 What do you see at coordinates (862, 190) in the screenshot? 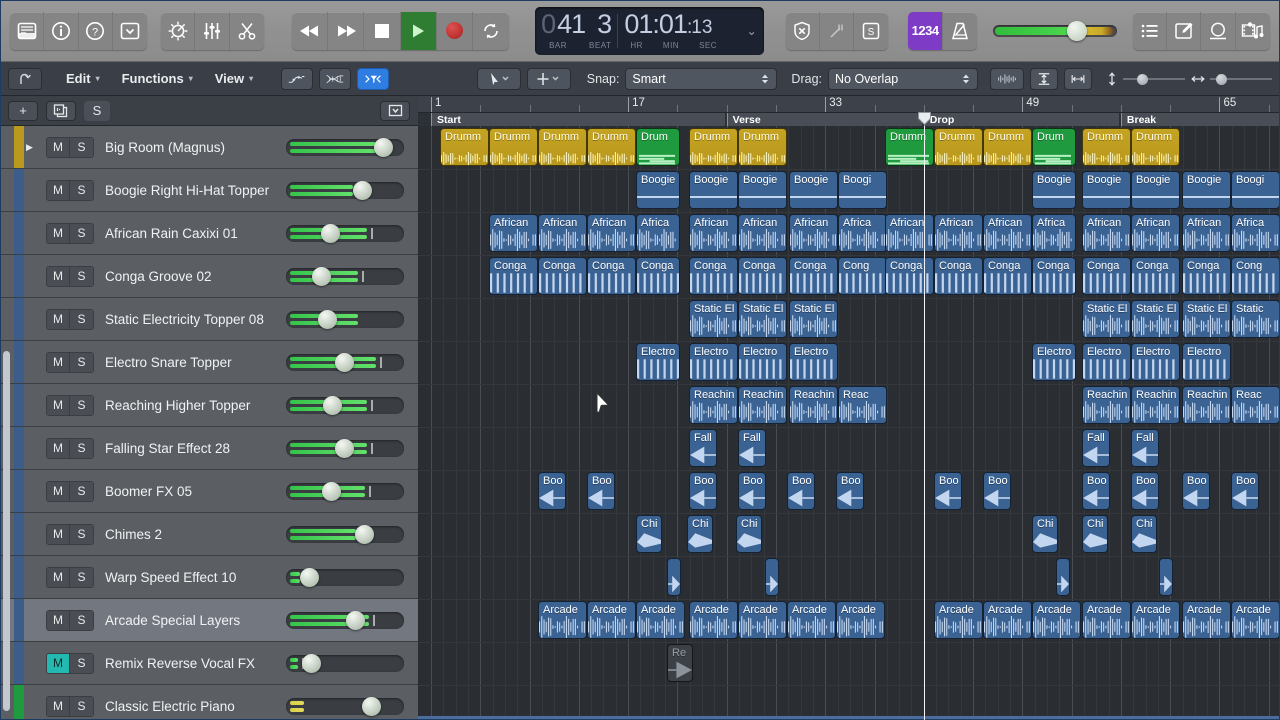
I see `region: Boogi` at bounding box center [862, 190].